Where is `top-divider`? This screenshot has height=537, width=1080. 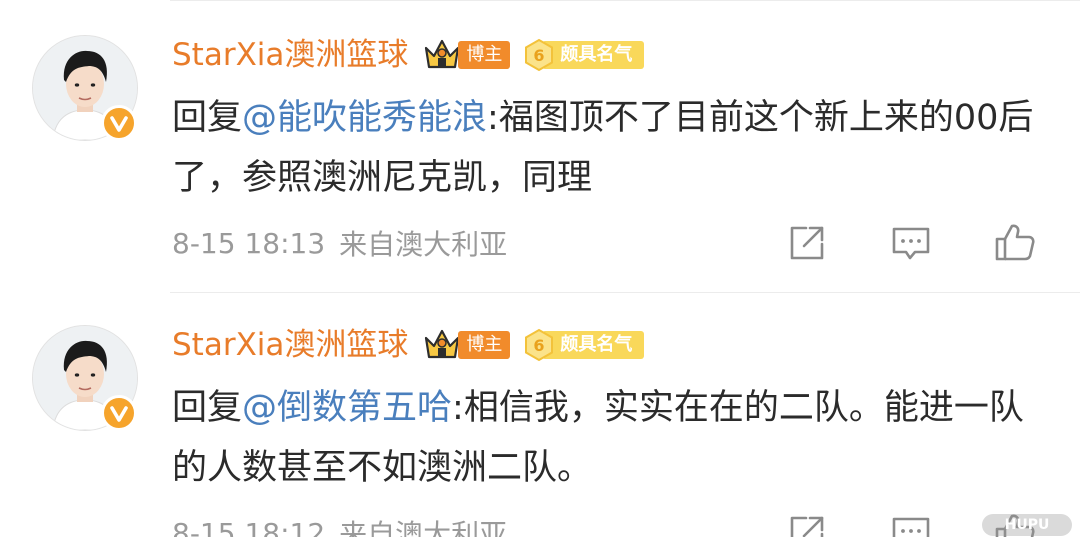
top-divider is located at coordinates (625, 0).